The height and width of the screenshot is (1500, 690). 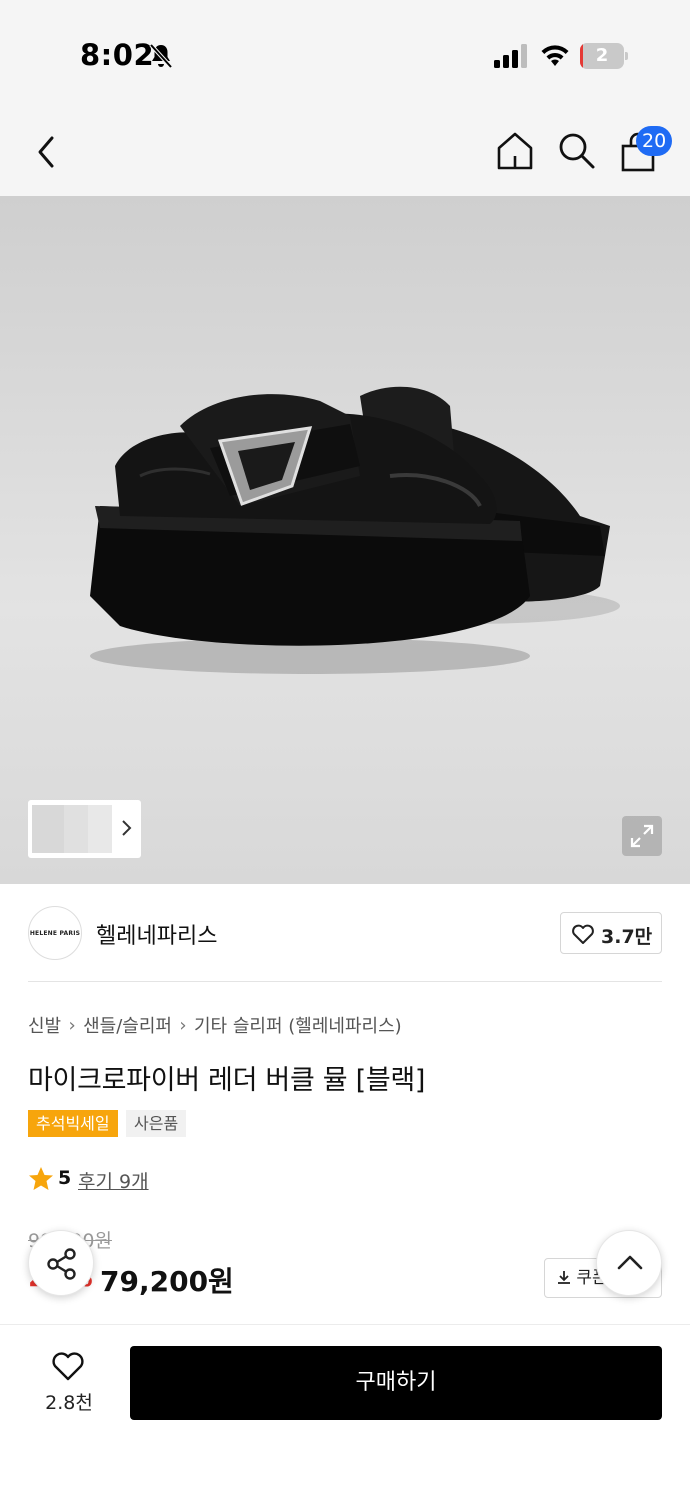 What do you see at coordinates (161, 56) in the screenshot?
I see `bell-off-icon` at bounding box center [161, 56].